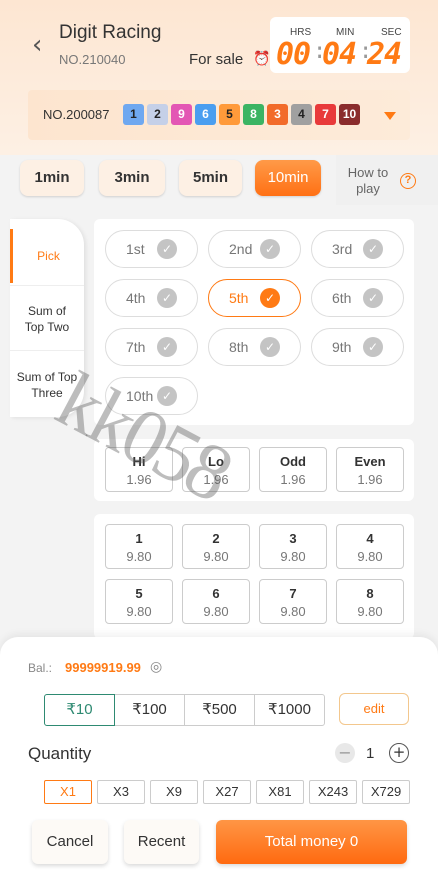 The image size is (438, 882). Describe the element at coordinates (374, 709) in the screenshot. I see `edit-button: edit` at that location.